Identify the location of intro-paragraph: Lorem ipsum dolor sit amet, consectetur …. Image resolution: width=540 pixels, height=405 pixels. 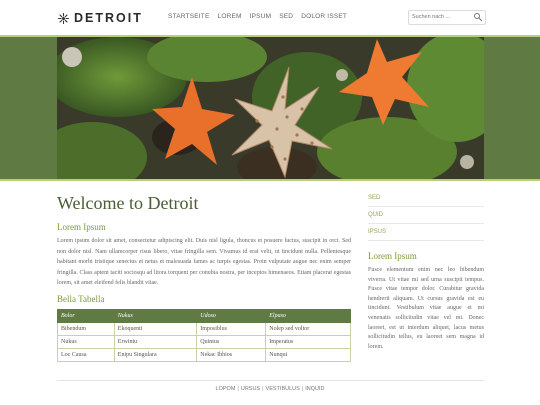
(204, 262).